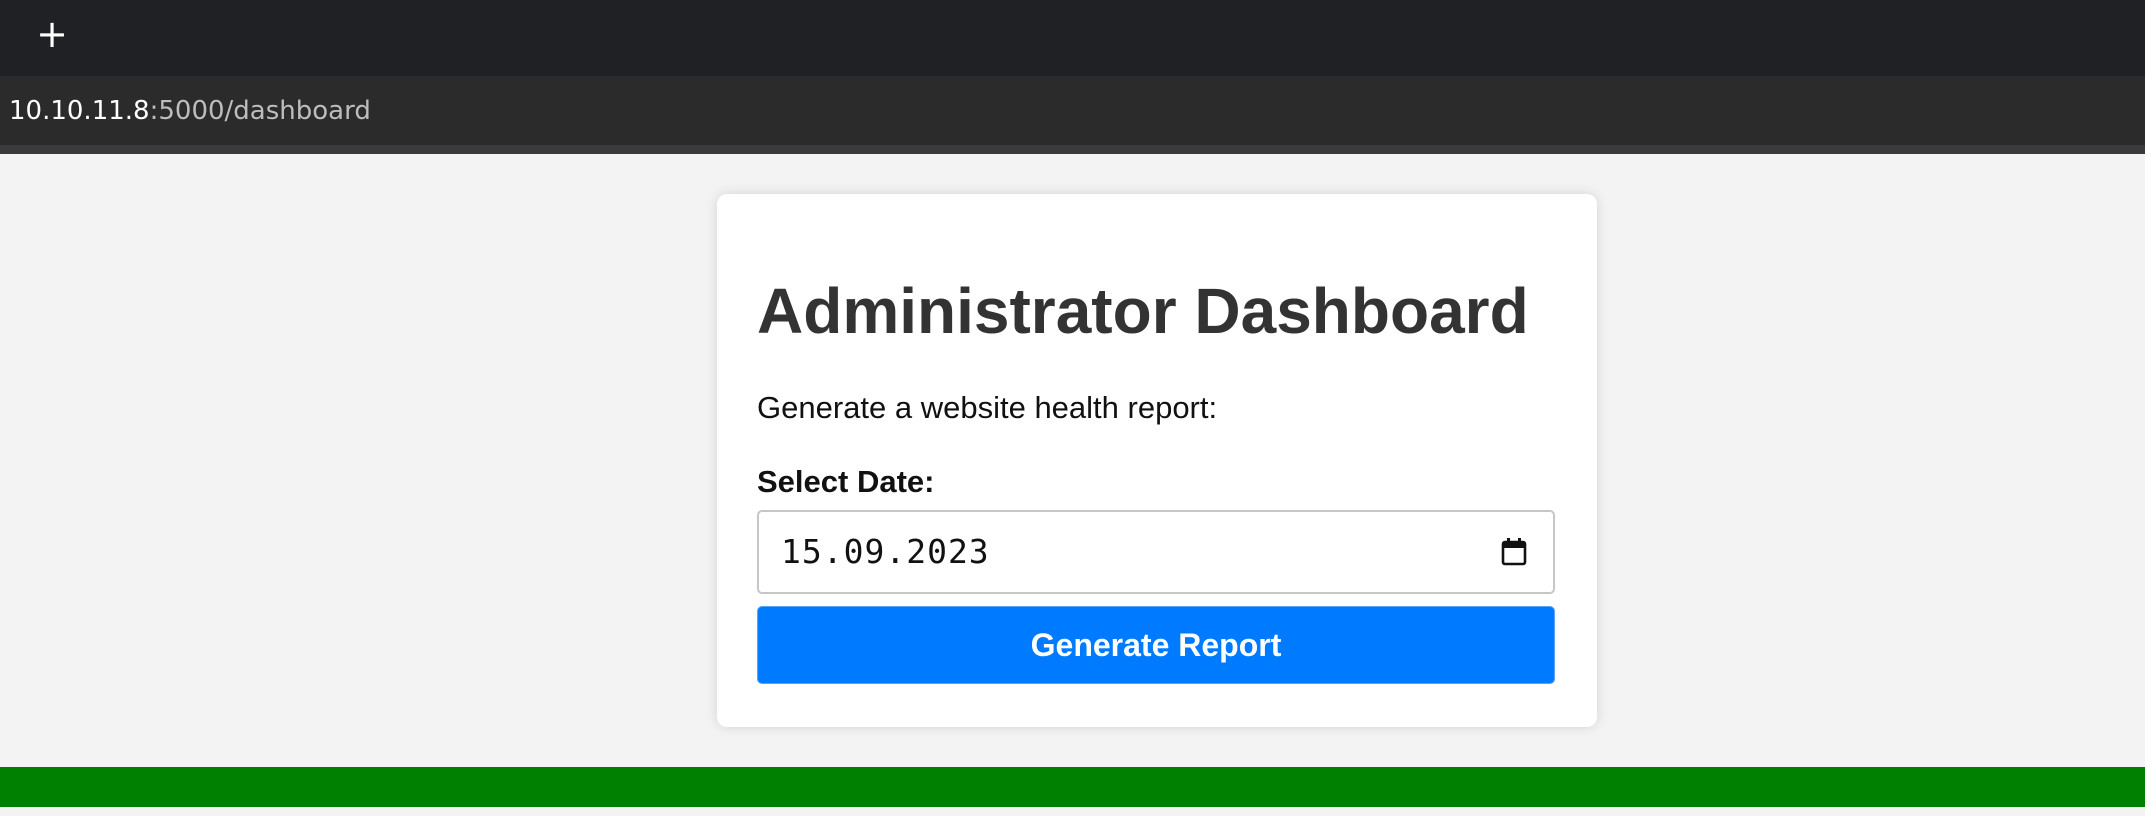  I want to click on address-bar: 10.10.11.8:5000/dashboard, so click(1072, 107).